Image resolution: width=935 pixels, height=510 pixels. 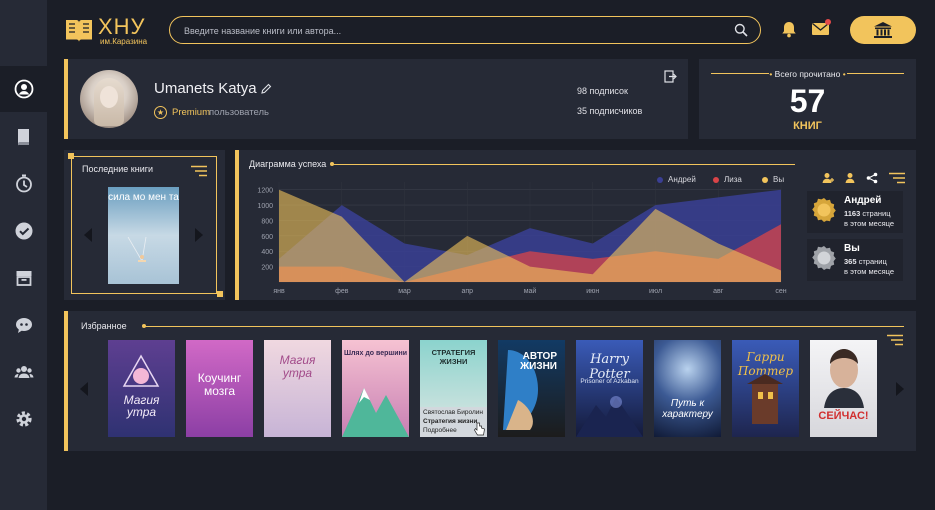 I want to click on book-title: СТРАТЕГИЯ ЖИЗНИ, so click(x=453, y=357).